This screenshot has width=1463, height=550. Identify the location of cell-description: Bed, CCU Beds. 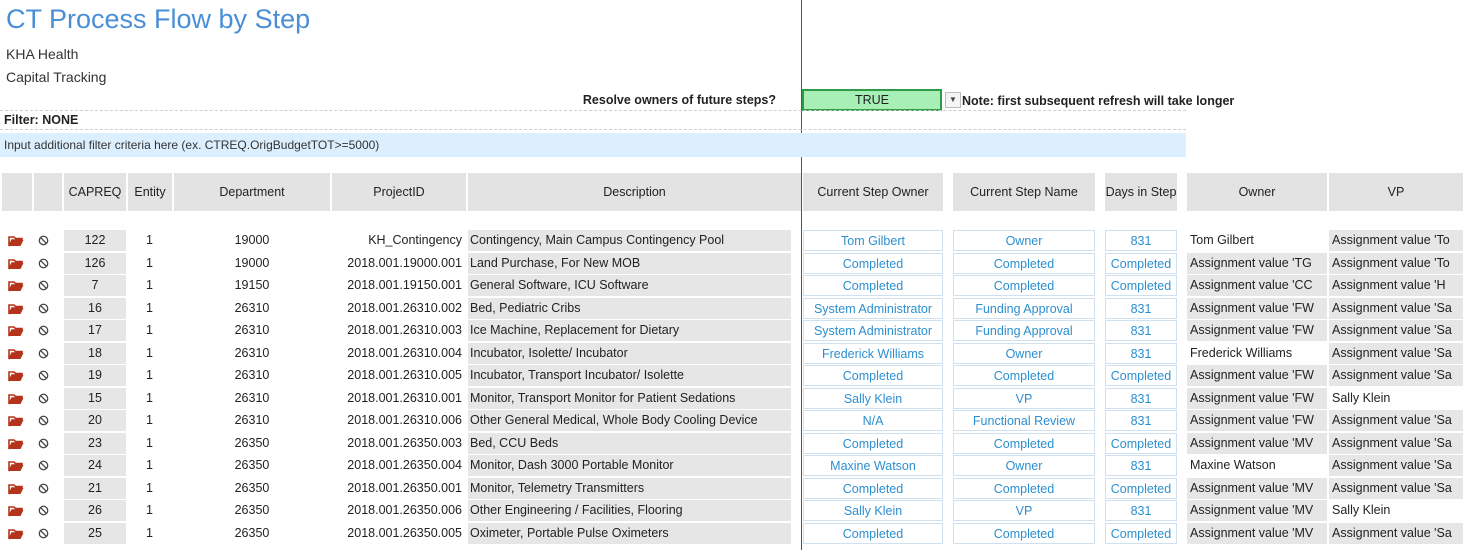
(629, 443).